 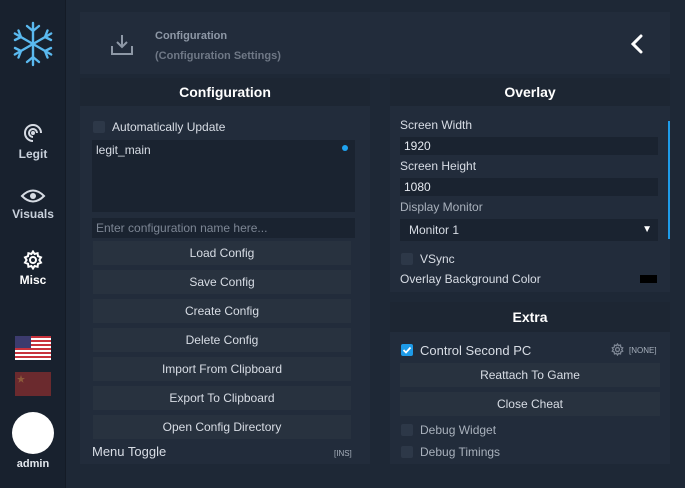 What do you see at coordinates (437, 259) in the screenshot?
I see `vsync-label: VSync` at bounding box center [437, 259].